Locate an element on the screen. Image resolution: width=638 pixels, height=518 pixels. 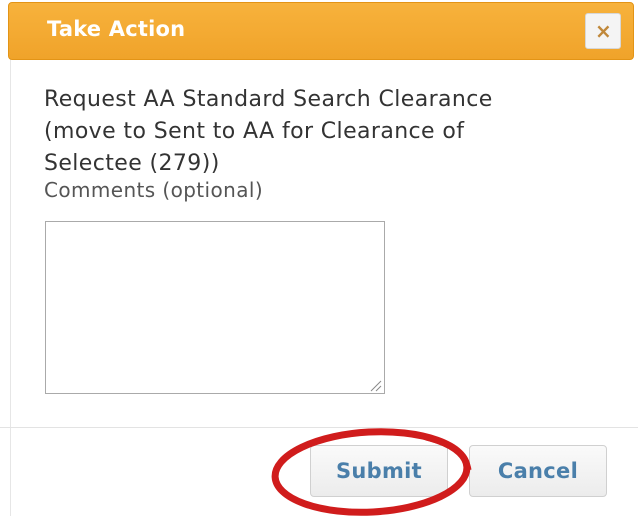
close-button: × is located at coordinates (603, 31).